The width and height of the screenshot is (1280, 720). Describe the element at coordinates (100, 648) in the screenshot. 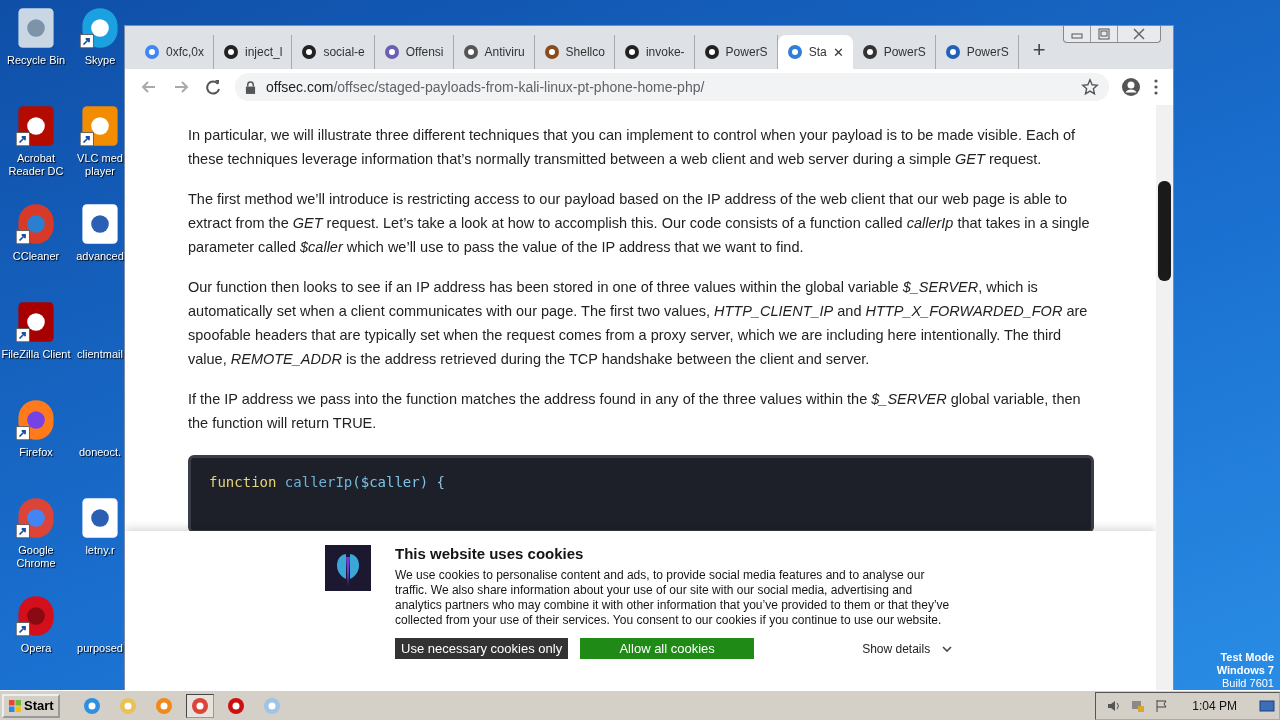

I see `desktop-icon-label: purposed` at that location.